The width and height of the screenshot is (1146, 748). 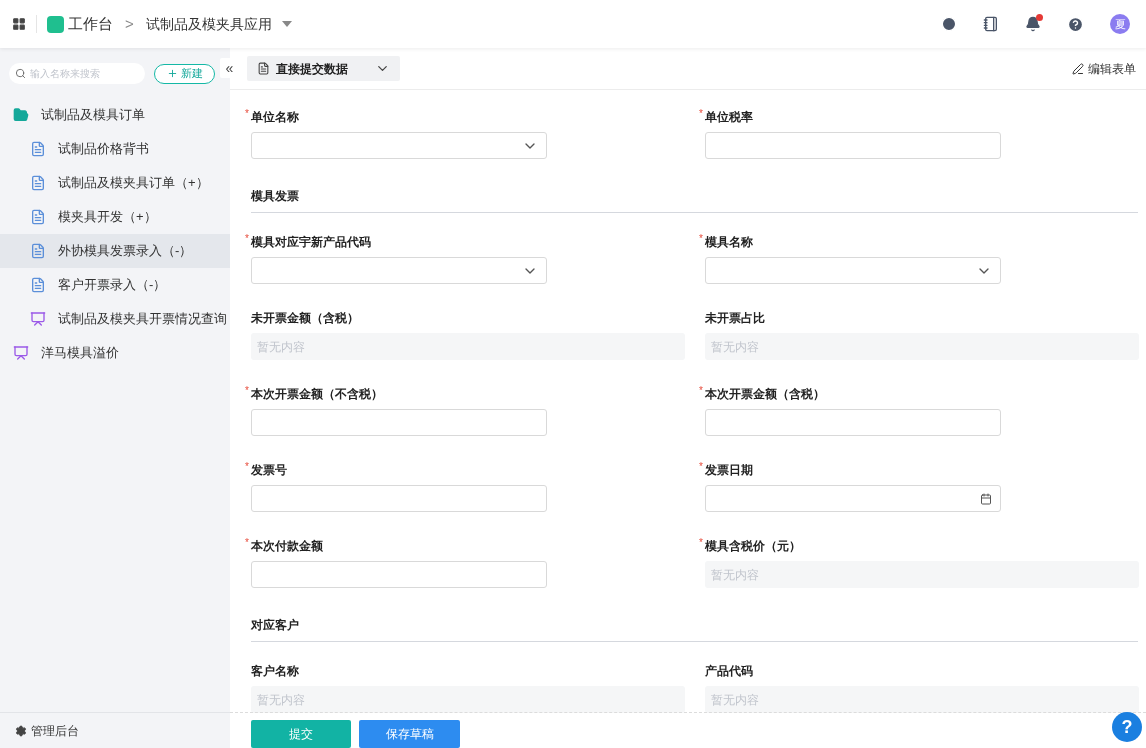 What do you see at coordinates (208, 24) in the screenshot?
I see `app-title: 试制品及模夹具应用` at bounding box center [208, 24].